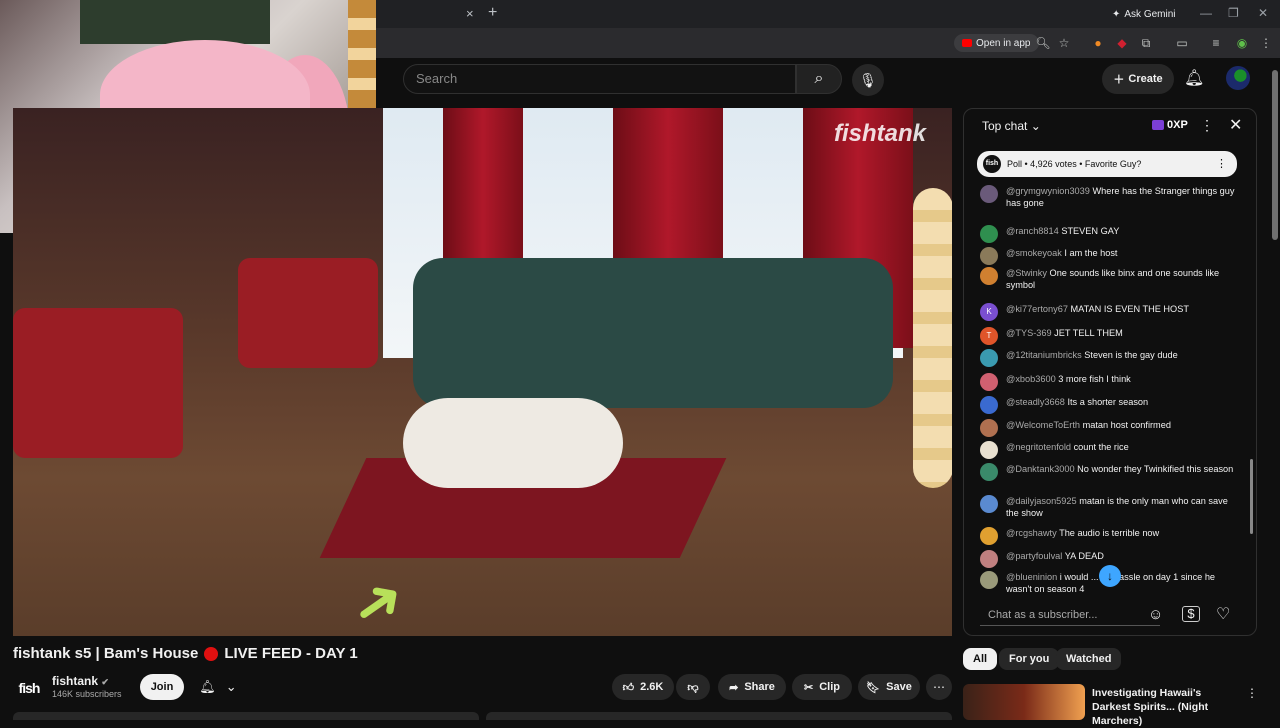 The width and height of the screenshot is (1280, 728). Describe the element at coordinates (1011, 126) in the screenshot. I see `chat-mode-selector: Top chat ⌄` at that location.